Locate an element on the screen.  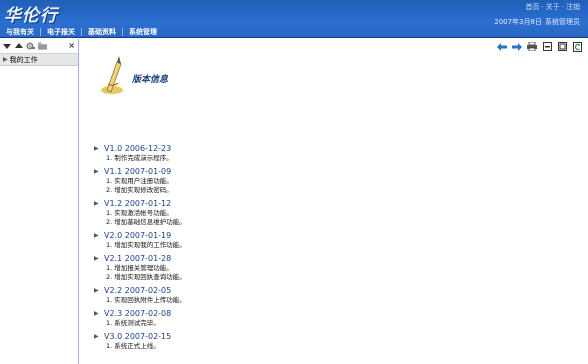
logout-link: 注销 is located at coordinates (573, 7).